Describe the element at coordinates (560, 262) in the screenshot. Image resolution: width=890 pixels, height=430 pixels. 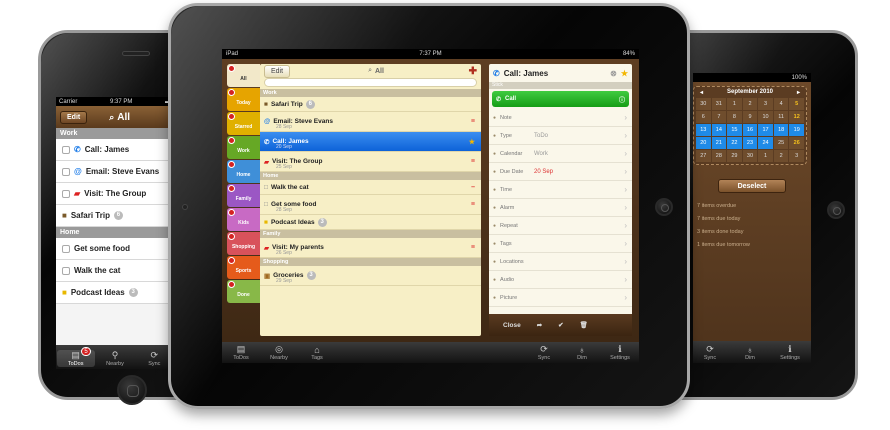
I see `detail-row-locations: ● Locations ›` at that location.